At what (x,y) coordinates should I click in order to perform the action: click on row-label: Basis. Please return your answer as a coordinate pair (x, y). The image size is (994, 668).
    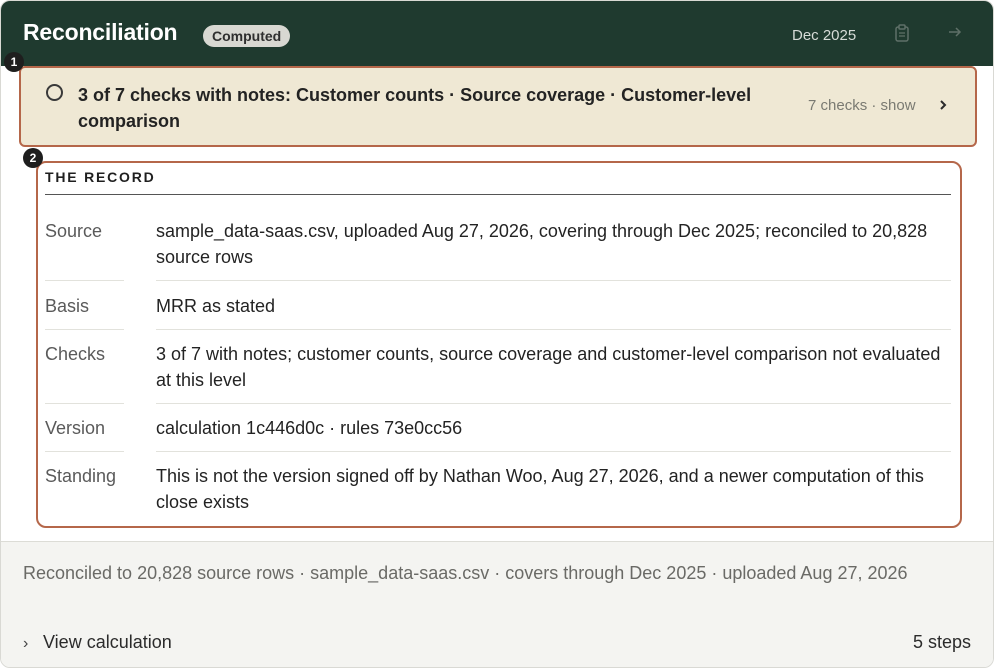
    Looking at the image, I should click on (67, 306).